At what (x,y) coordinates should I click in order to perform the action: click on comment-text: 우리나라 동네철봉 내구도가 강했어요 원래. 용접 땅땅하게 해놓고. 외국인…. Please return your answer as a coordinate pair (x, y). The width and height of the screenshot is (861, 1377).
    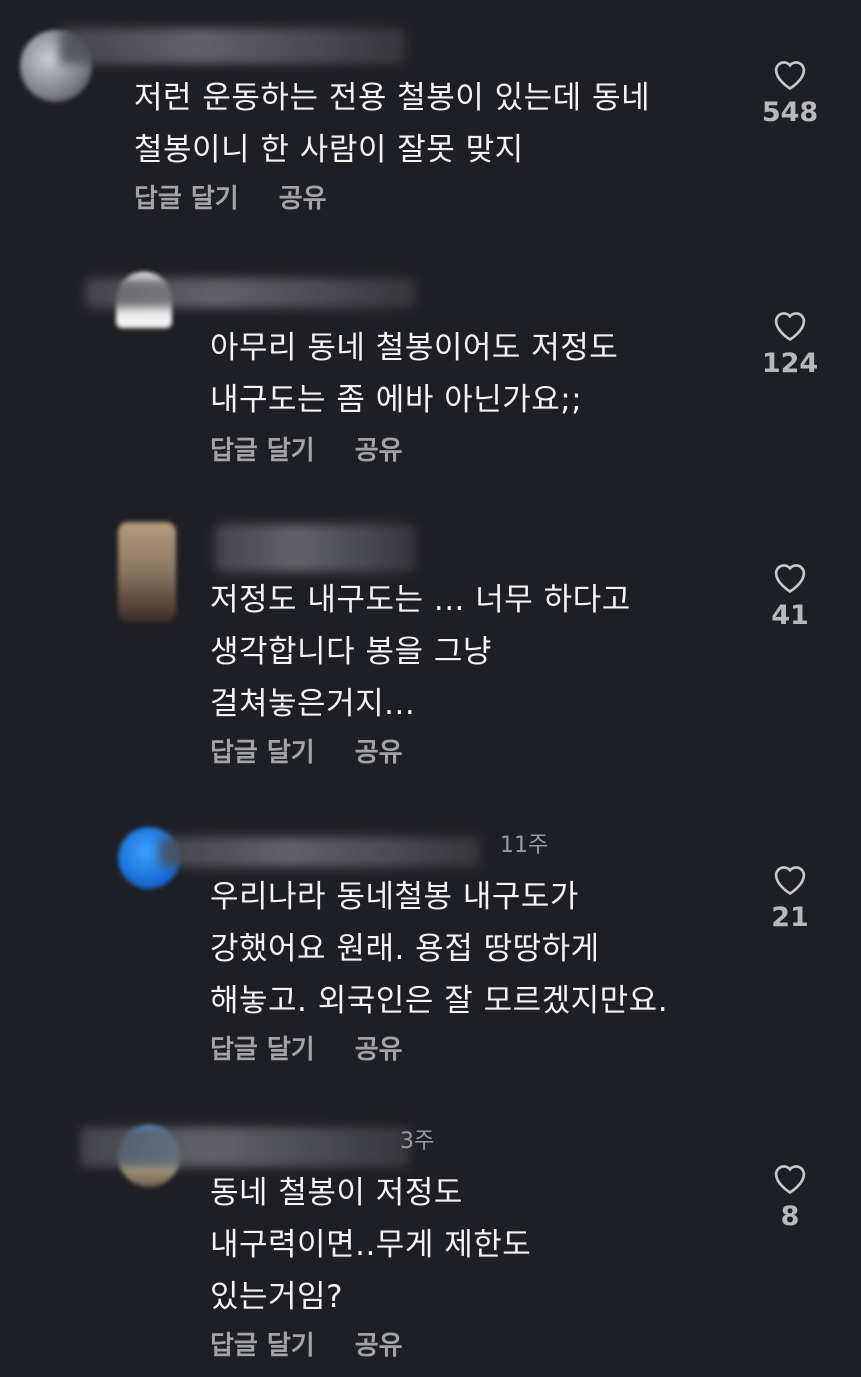
    Looking at the image, I should click on (439, 949).